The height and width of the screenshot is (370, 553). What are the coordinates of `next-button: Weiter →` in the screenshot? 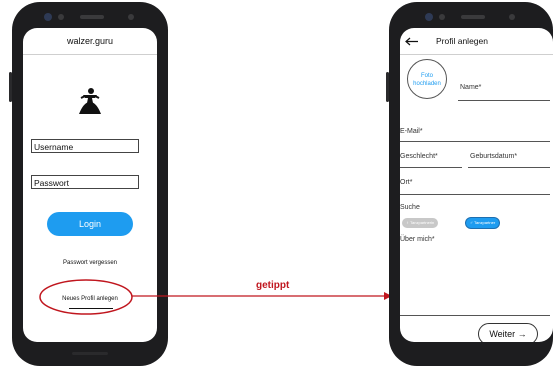 It's located at (508, 332).